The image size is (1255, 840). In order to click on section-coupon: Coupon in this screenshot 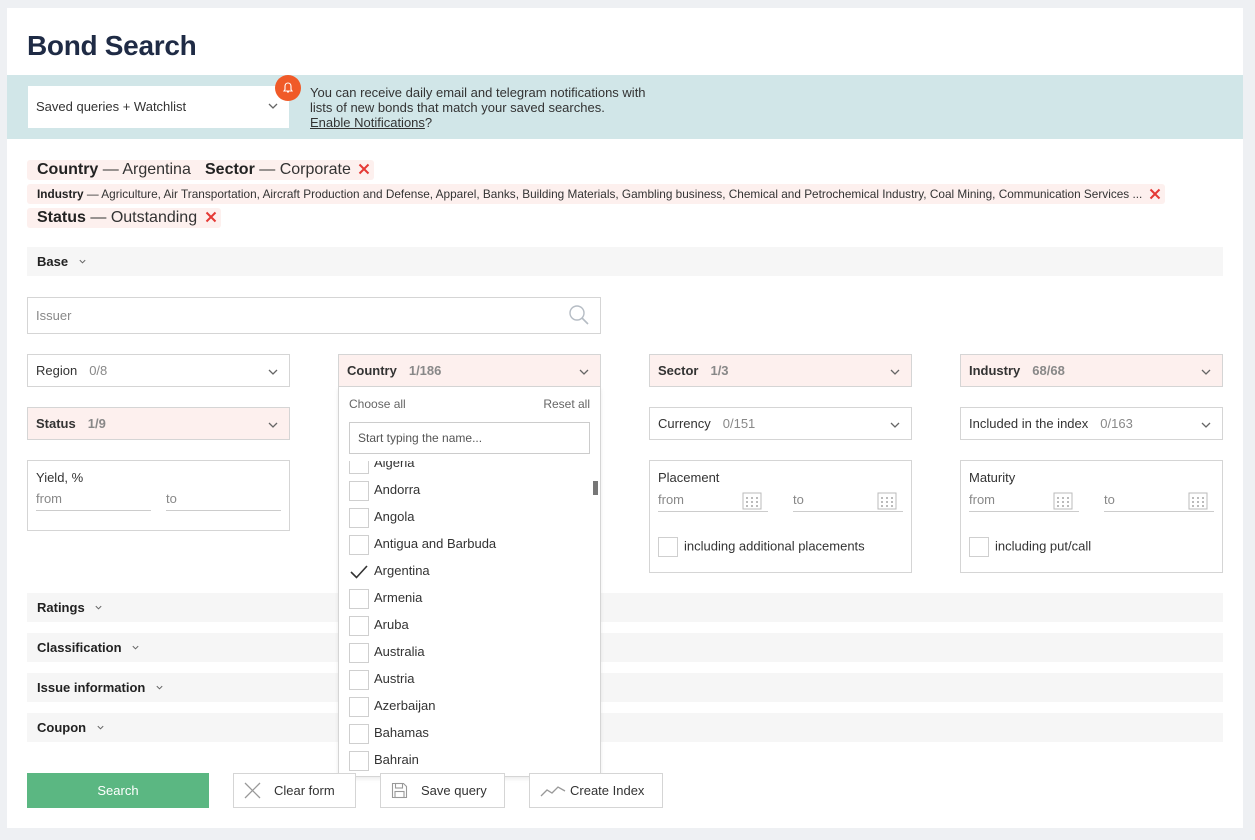, I will do `click(625, 727)`.